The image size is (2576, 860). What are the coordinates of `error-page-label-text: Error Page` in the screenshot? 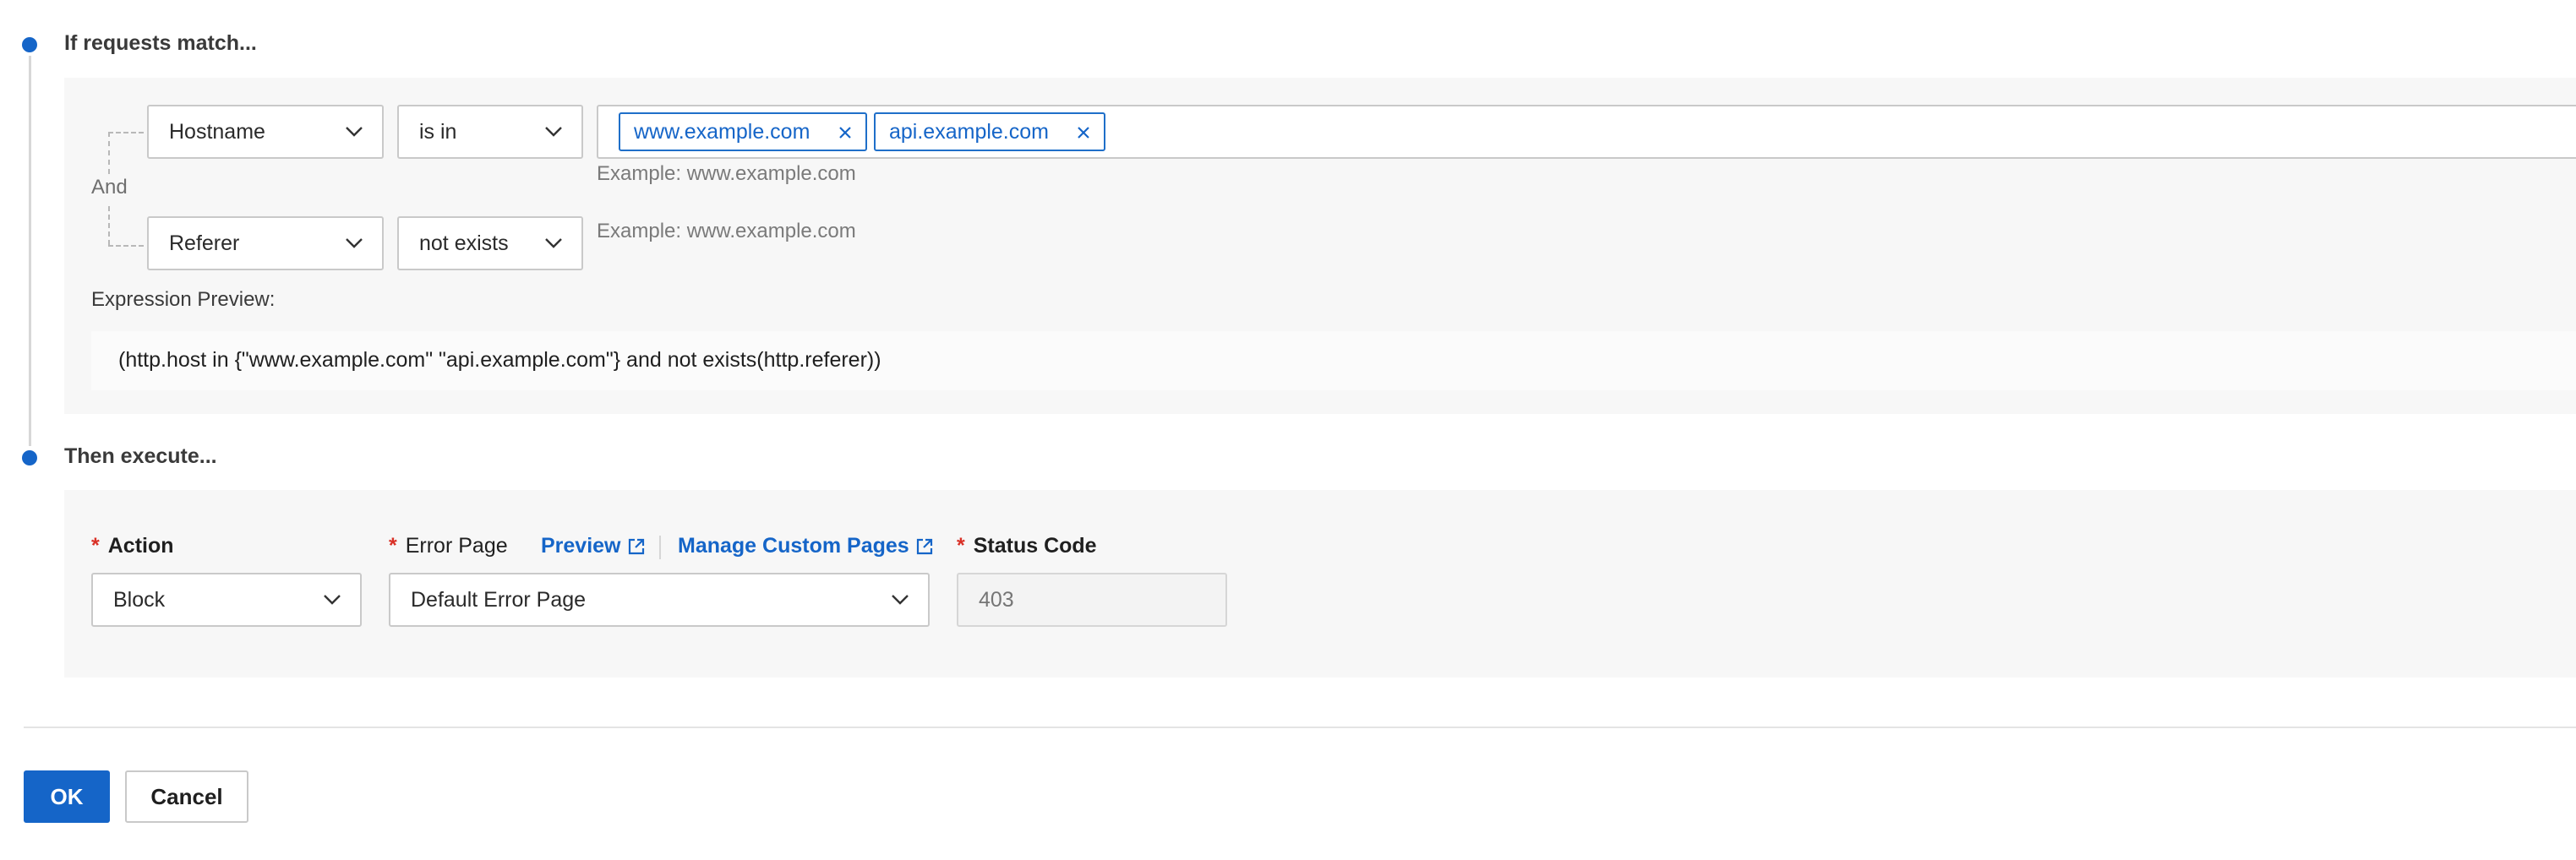 It's located at (456, 546).